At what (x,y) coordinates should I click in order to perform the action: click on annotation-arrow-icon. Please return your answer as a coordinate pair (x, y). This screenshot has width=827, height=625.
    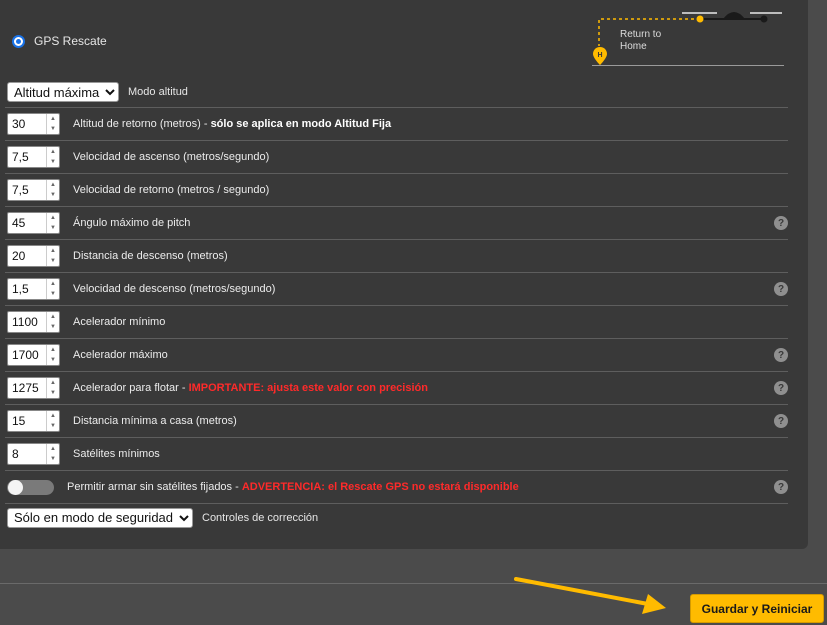
    Looking at the image, I should click on (590, 595).